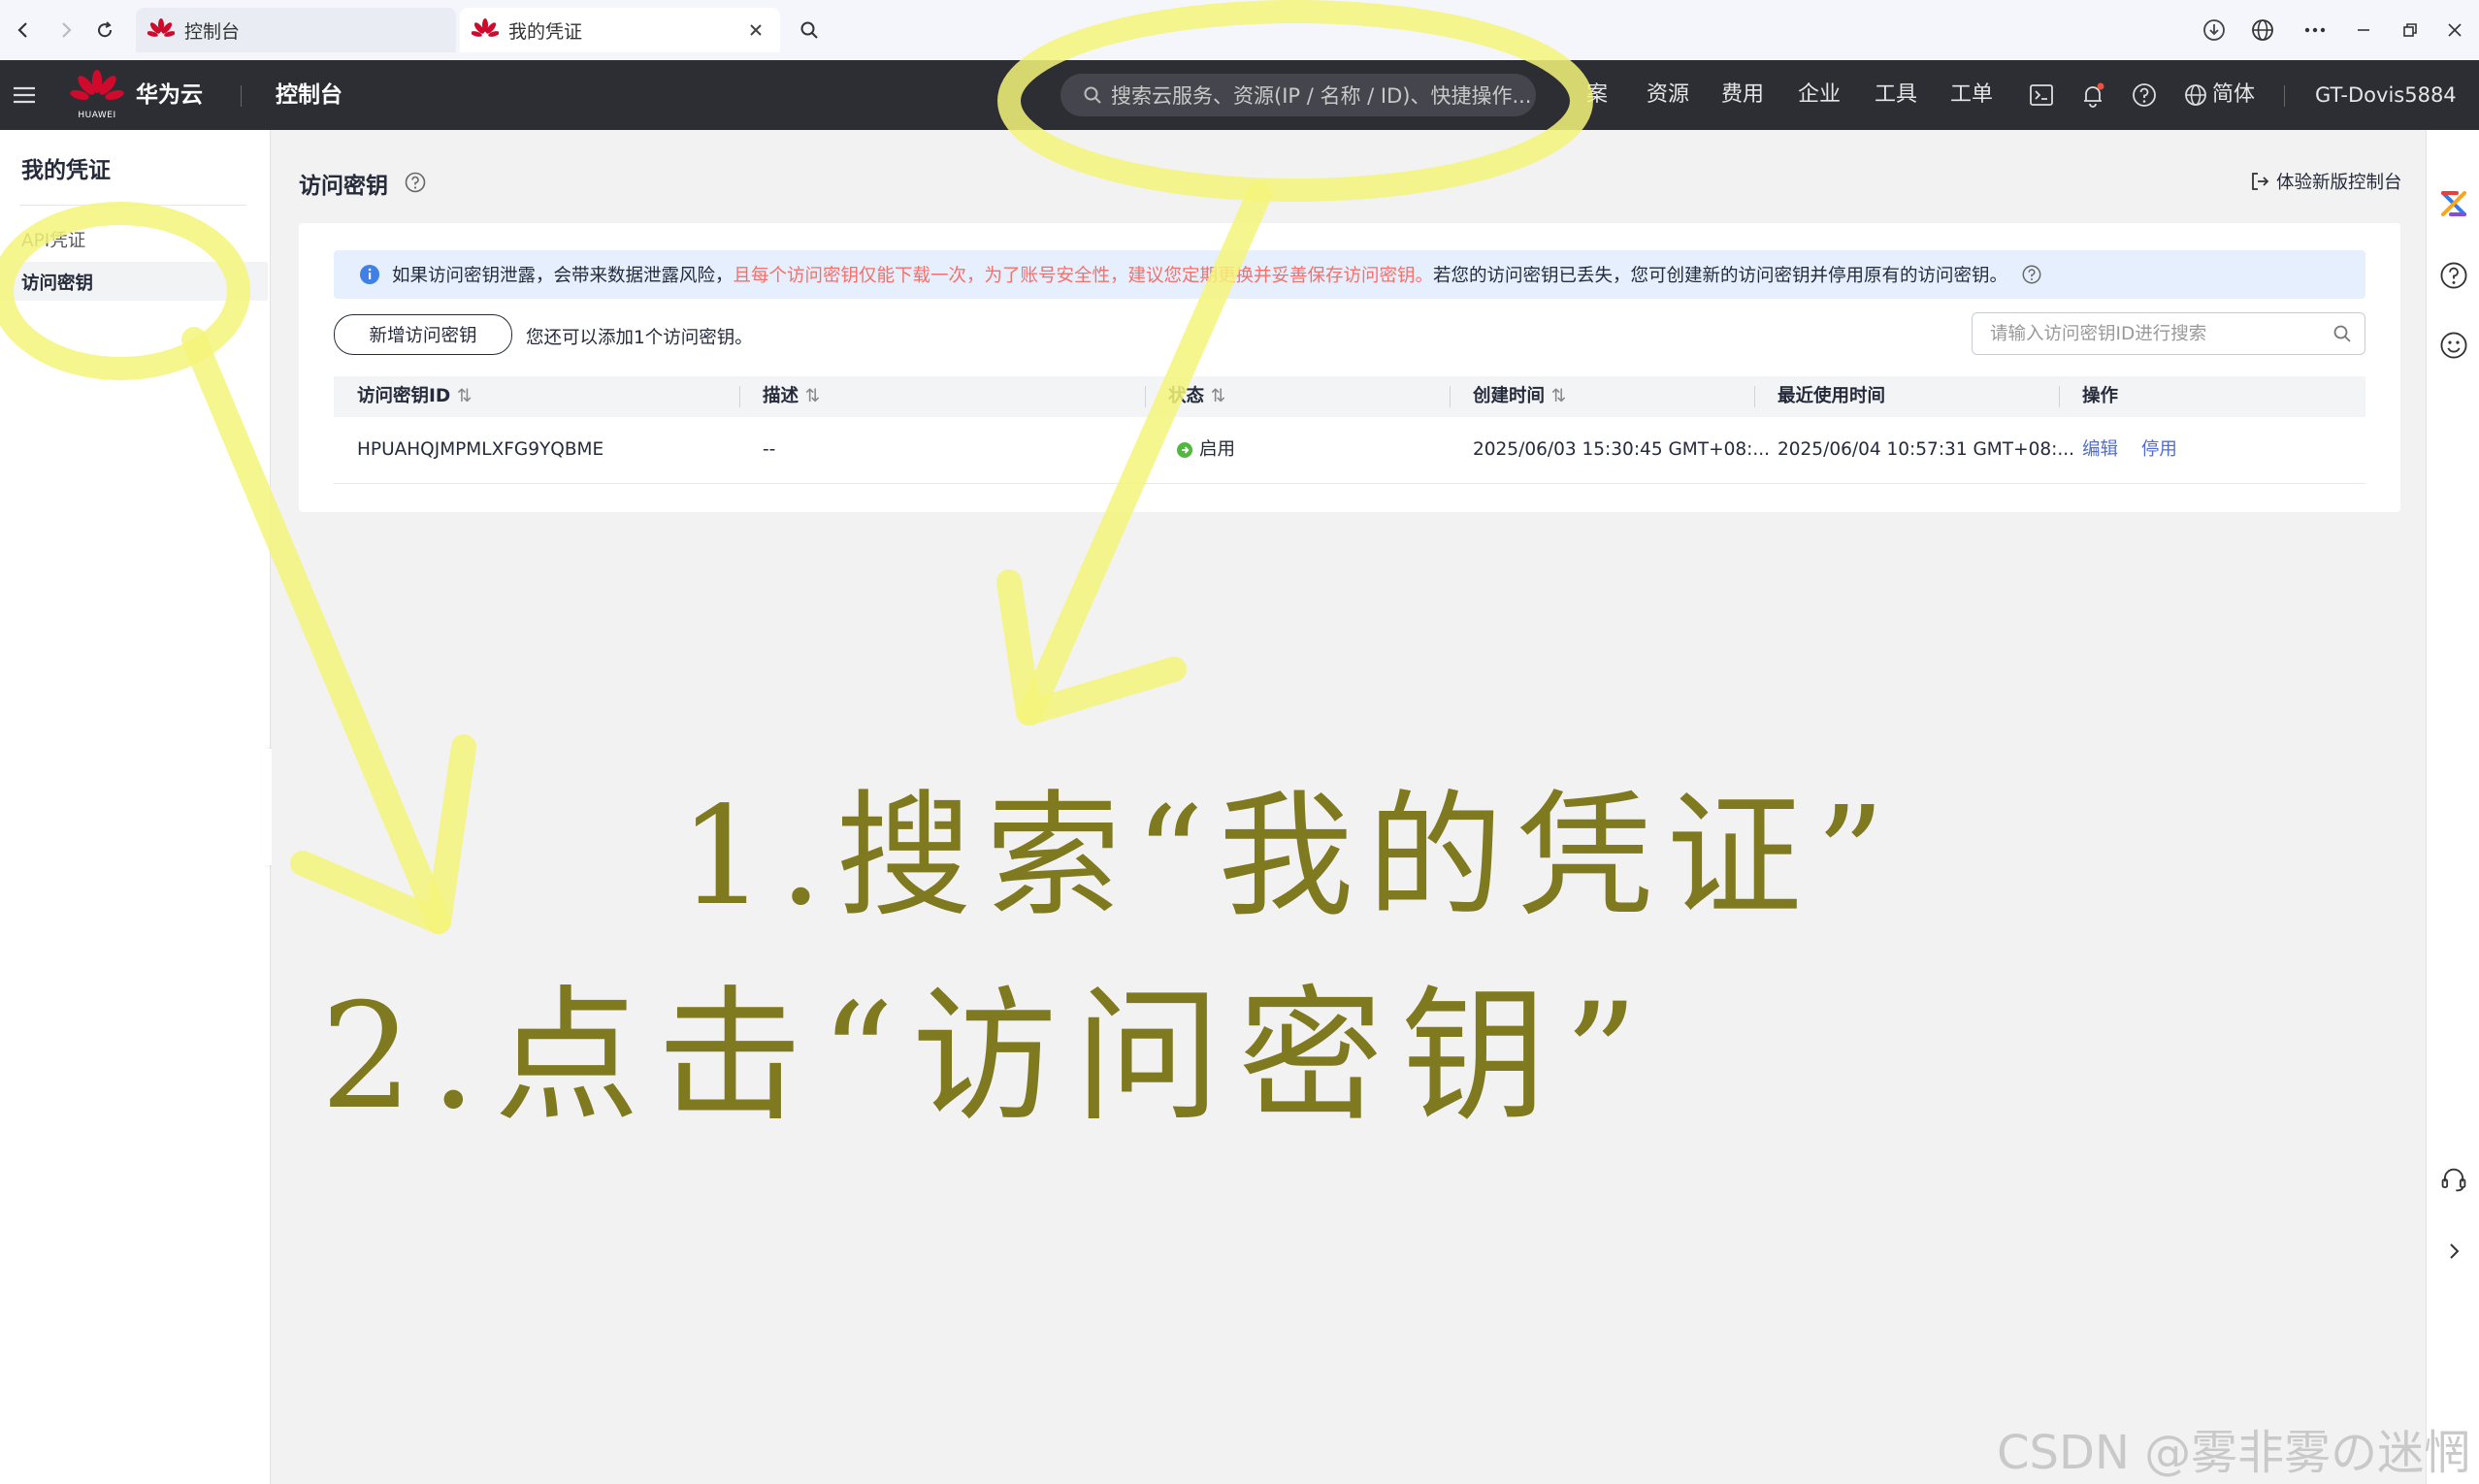 The width and height of the screenshot is (2479, 1484). I want to click on table-header: 访问密钥ID ⇅ 描述 ⇅ 状态 ⇅ 创建时间 ⇅ 最近使用时间 操作, so click(1349, 396).